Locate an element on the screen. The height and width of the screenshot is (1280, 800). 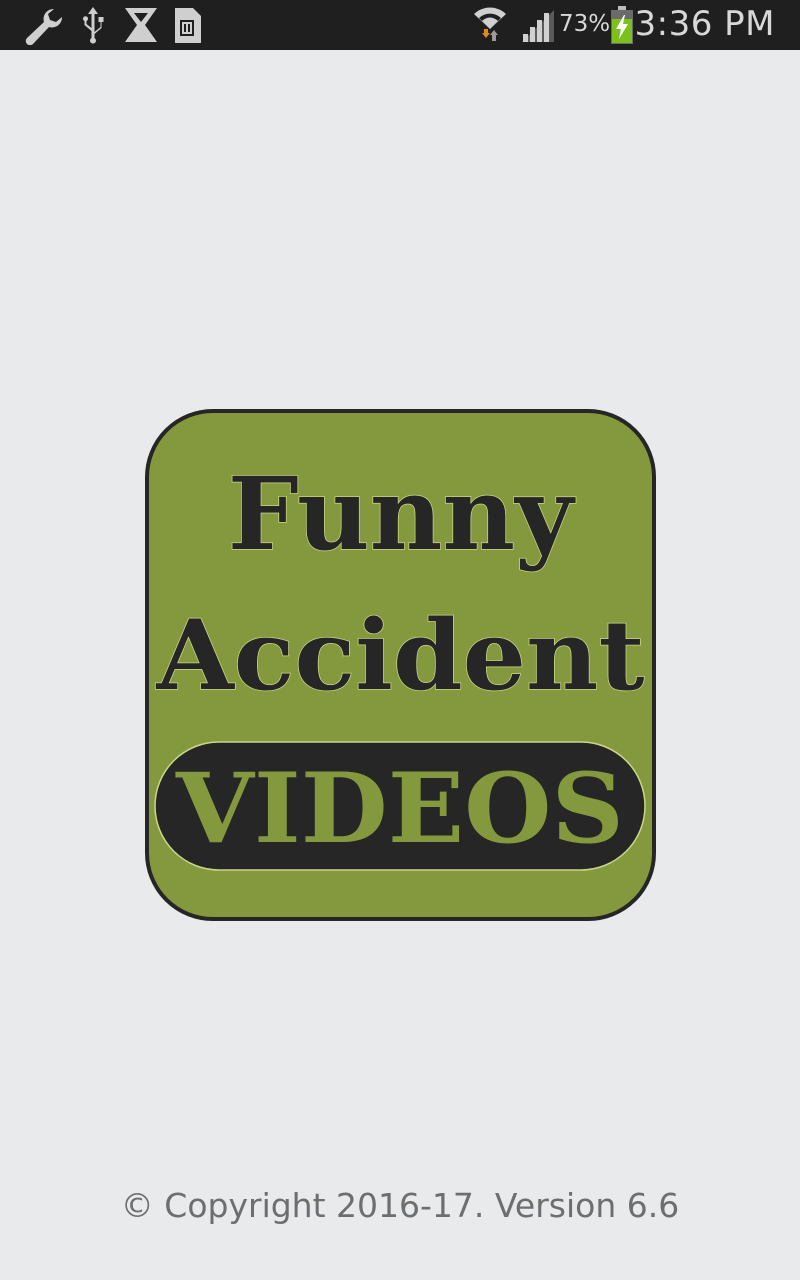
status-bar: 73% 3:36 PM is located at coordinates (400, 25).